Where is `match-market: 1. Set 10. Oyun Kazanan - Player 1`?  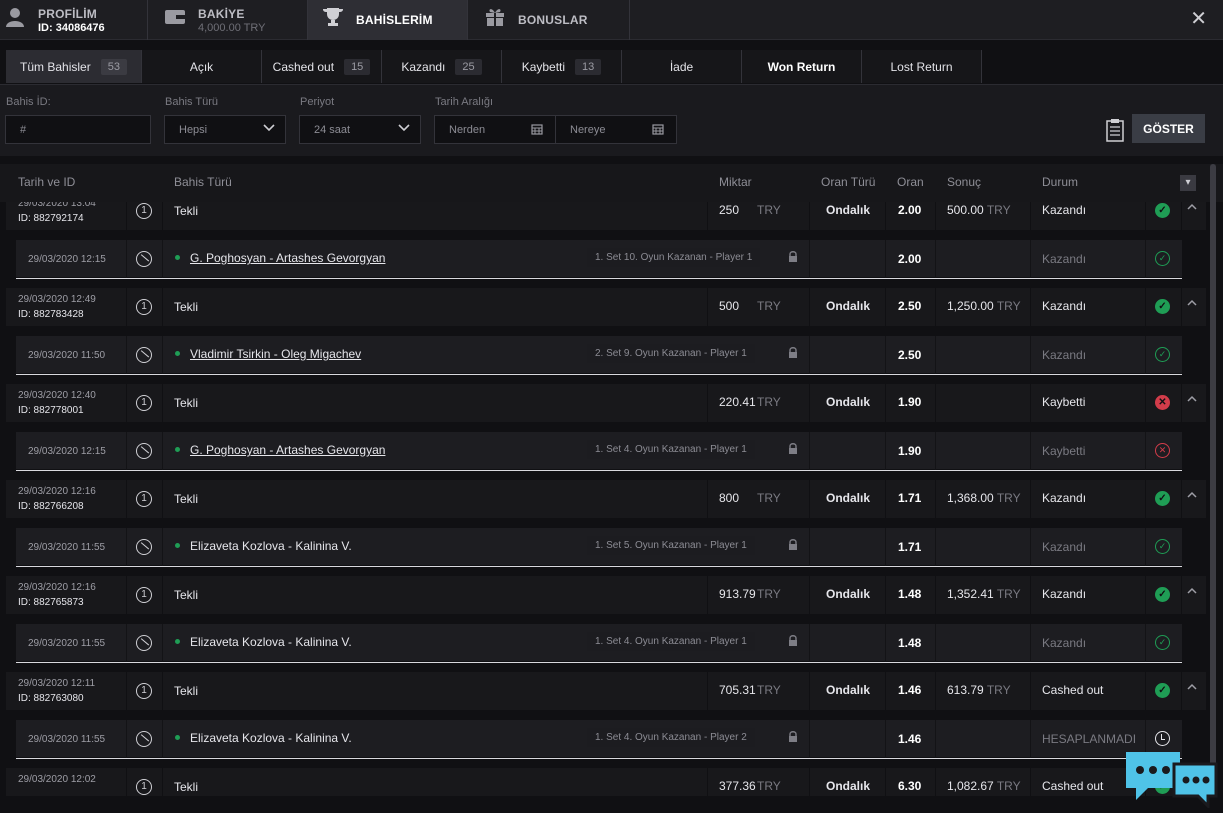
match-market: 1. Set 10. Oyun Kazanan - Player 1 is located at coordinates (674, 257).